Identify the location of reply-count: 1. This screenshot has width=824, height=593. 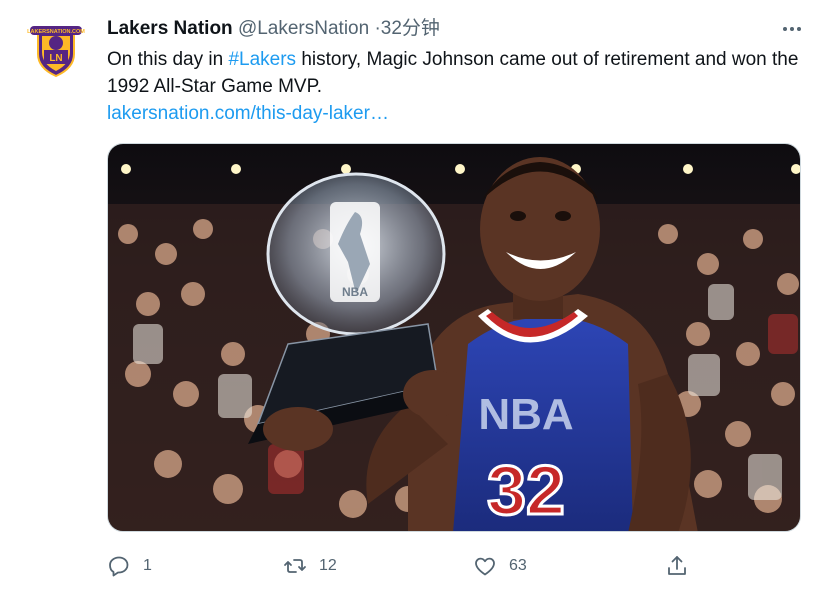
(147, 565).